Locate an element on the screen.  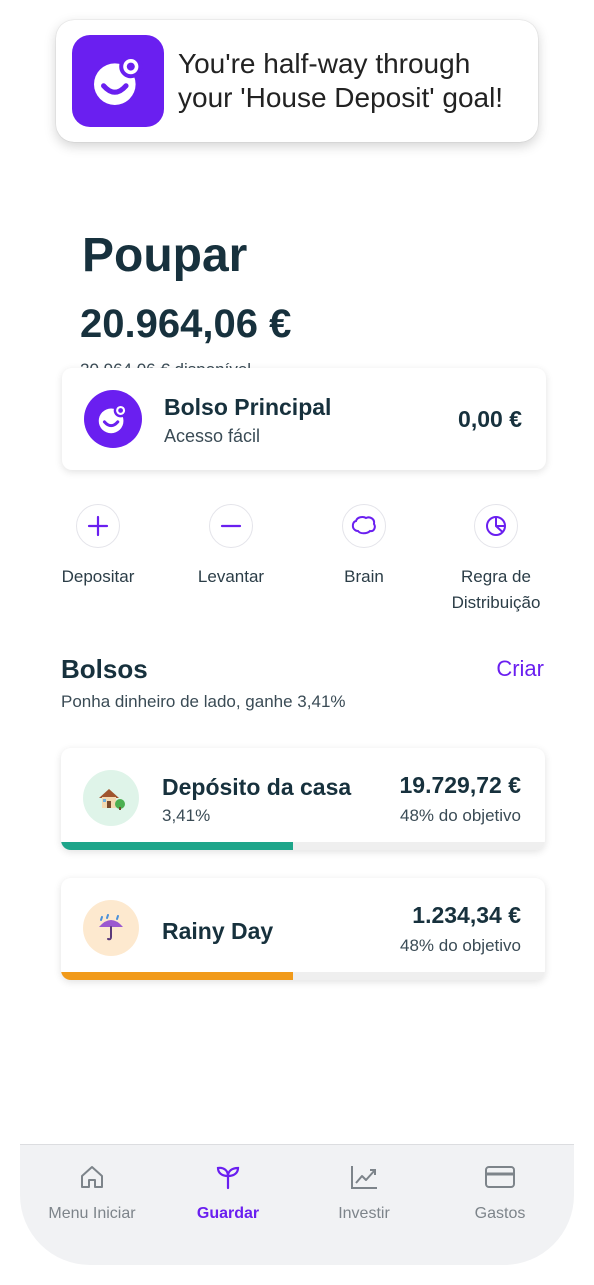
total-balance: 20.964,06 € is located at coordinates (186, 324).